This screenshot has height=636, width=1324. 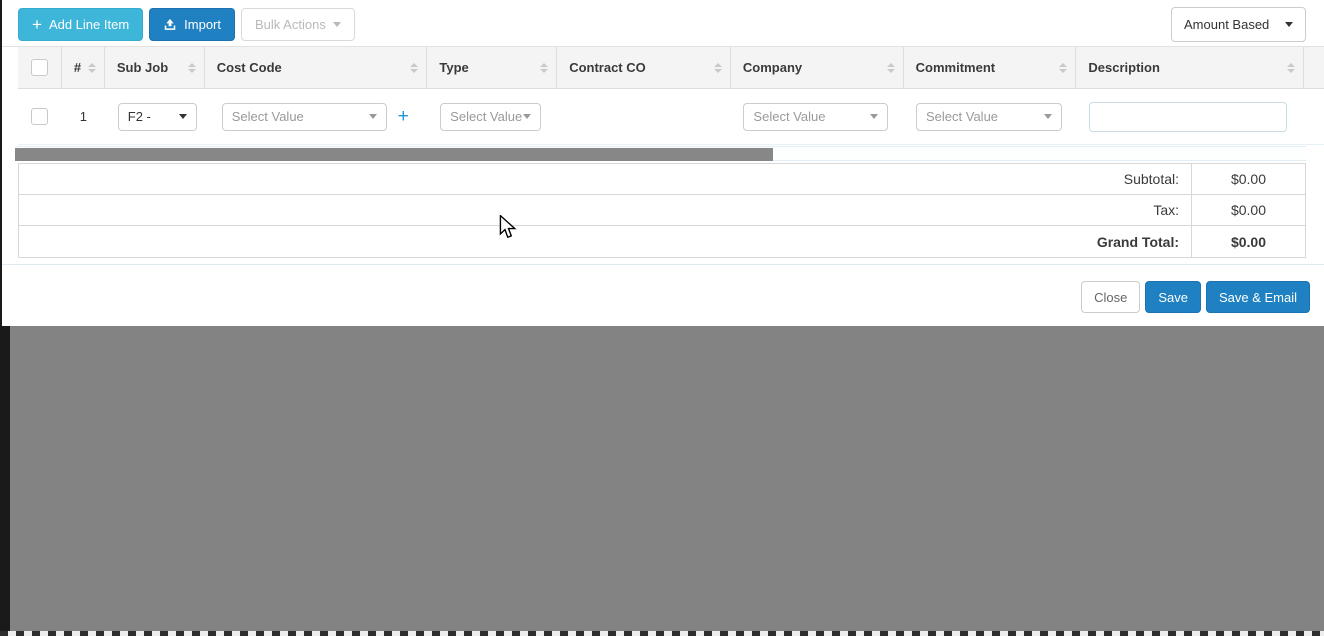 I want to click on header-cost-code: Cost Code, so click(x=316, y=67).